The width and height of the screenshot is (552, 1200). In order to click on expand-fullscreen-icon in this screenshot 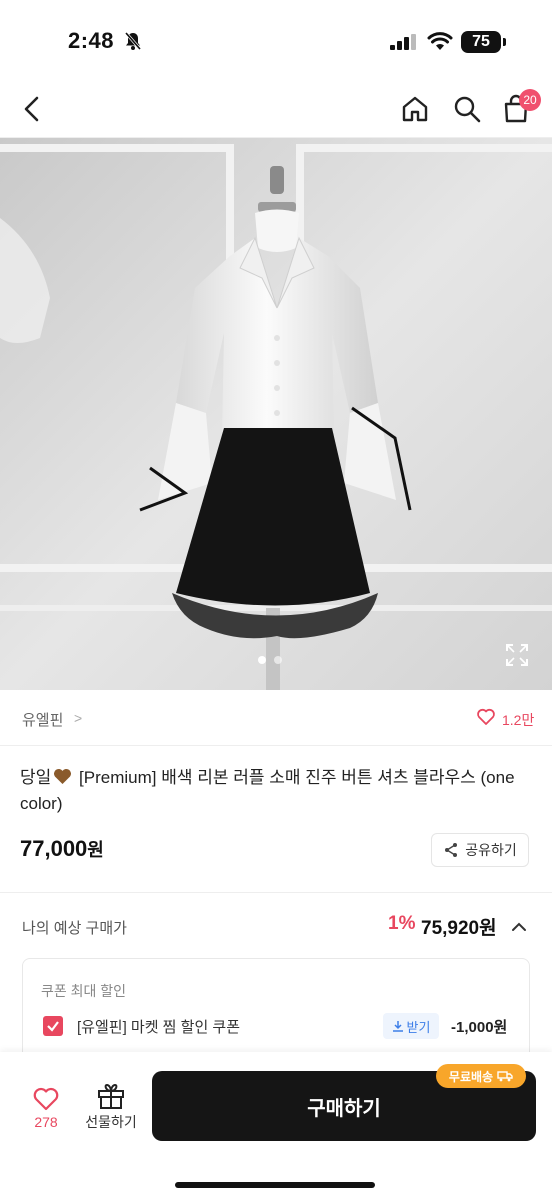, I will do `click(517, 655)`.